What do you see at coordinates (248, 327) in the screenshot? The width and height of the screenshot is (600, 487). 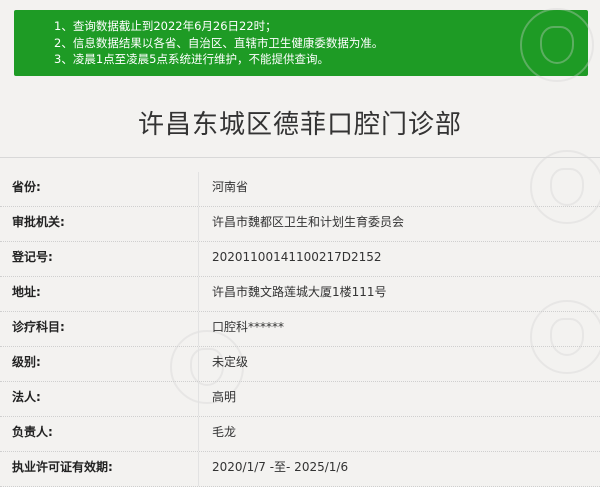 I see `row-value: 口腔科******` at bounding box center [248, 327].